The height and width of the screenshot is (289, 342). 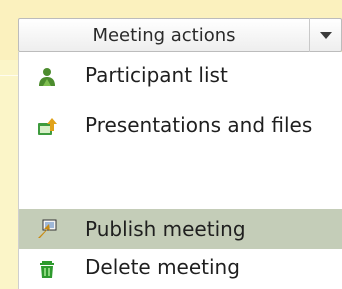 What do you see at coordinates (47, 126) in the screenshot?
I see `presentations-upload-icon` at bounding box center [47, 126].